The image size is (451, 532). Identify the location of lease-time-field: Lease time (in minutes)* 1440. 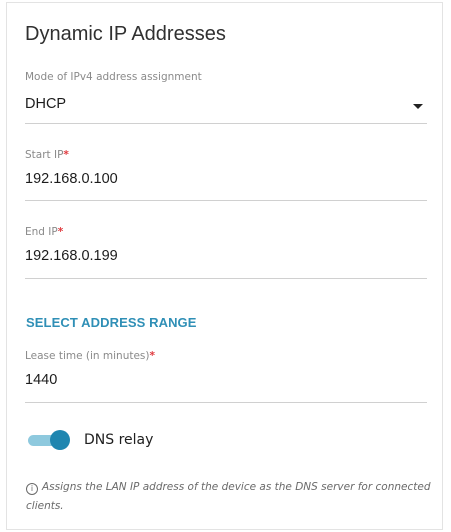
(226, 376).